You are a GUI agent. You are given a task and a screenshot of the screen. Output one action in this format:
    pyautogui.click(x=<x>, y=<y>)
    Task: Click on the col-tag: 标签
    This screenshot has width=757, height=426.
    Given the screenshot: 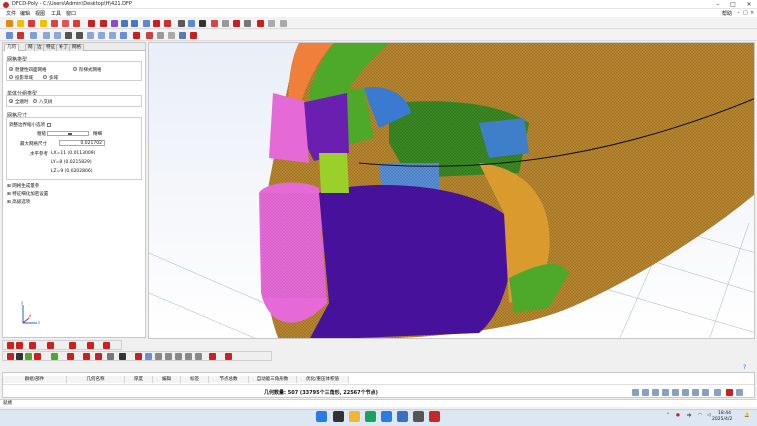 What is the action you would take?
    pyautogui.click(x=195, y=379)
    